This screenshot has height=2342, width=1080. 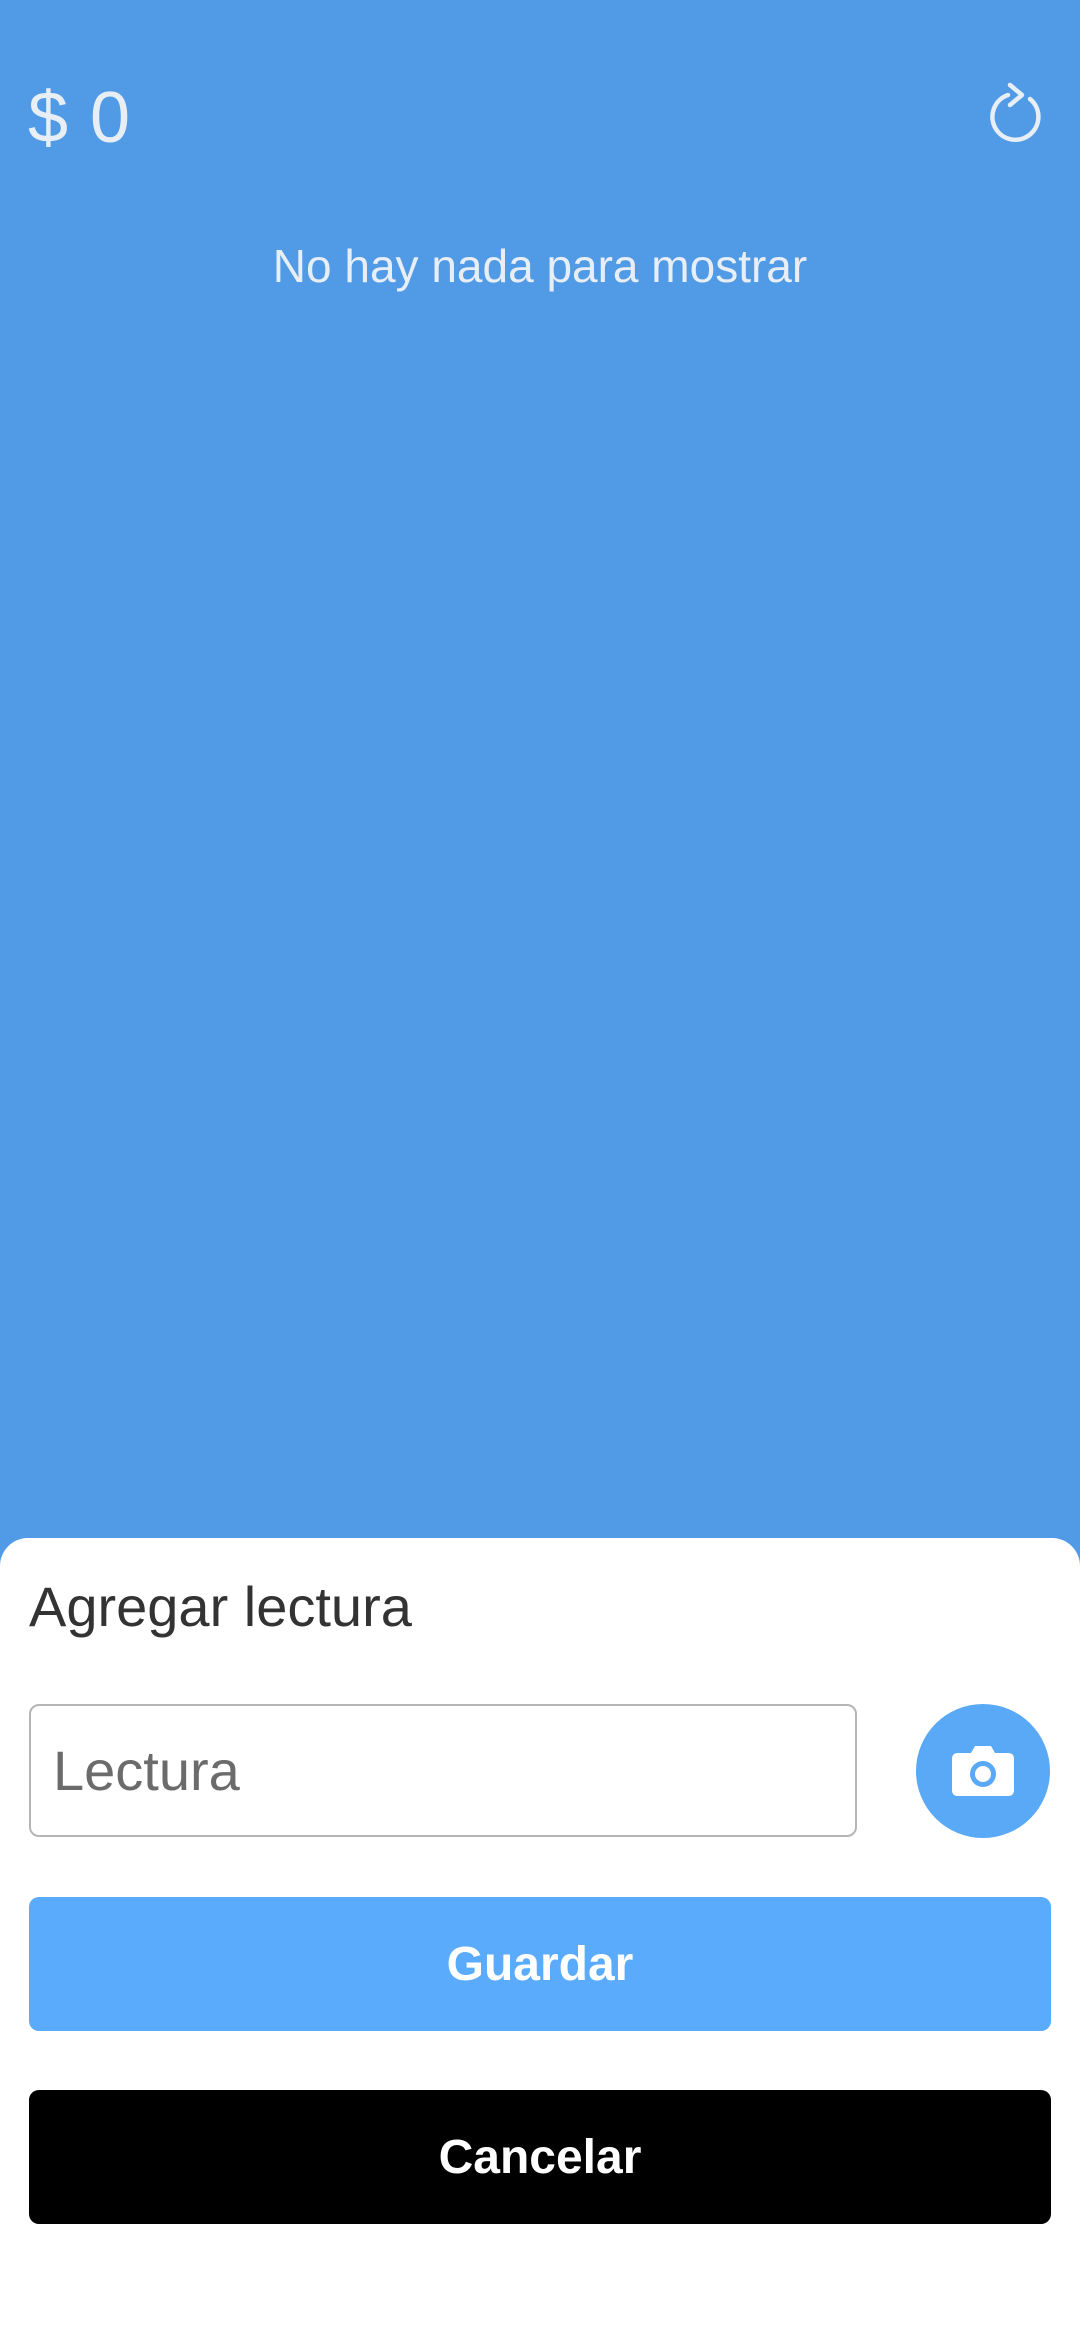 What do you see at coordinates (540, 120) in the screenshot?
I see `top-bar: $ 0` at bounding box center [540, 120].